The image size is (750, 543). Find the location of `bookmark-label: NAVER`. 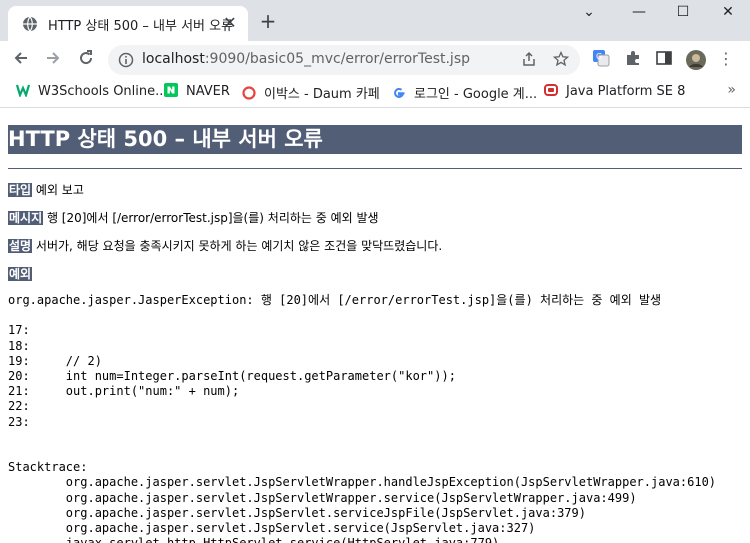

bookmark-label: NAVER is located at coordinates (208, 91).